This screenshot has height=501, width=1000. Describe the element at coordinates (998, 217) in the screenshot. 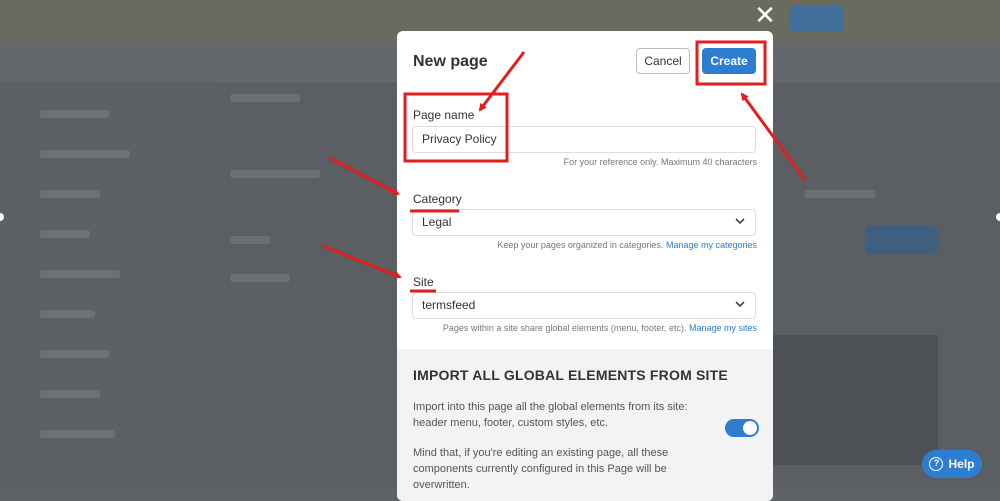

I see `edge-dot-right` at that location.